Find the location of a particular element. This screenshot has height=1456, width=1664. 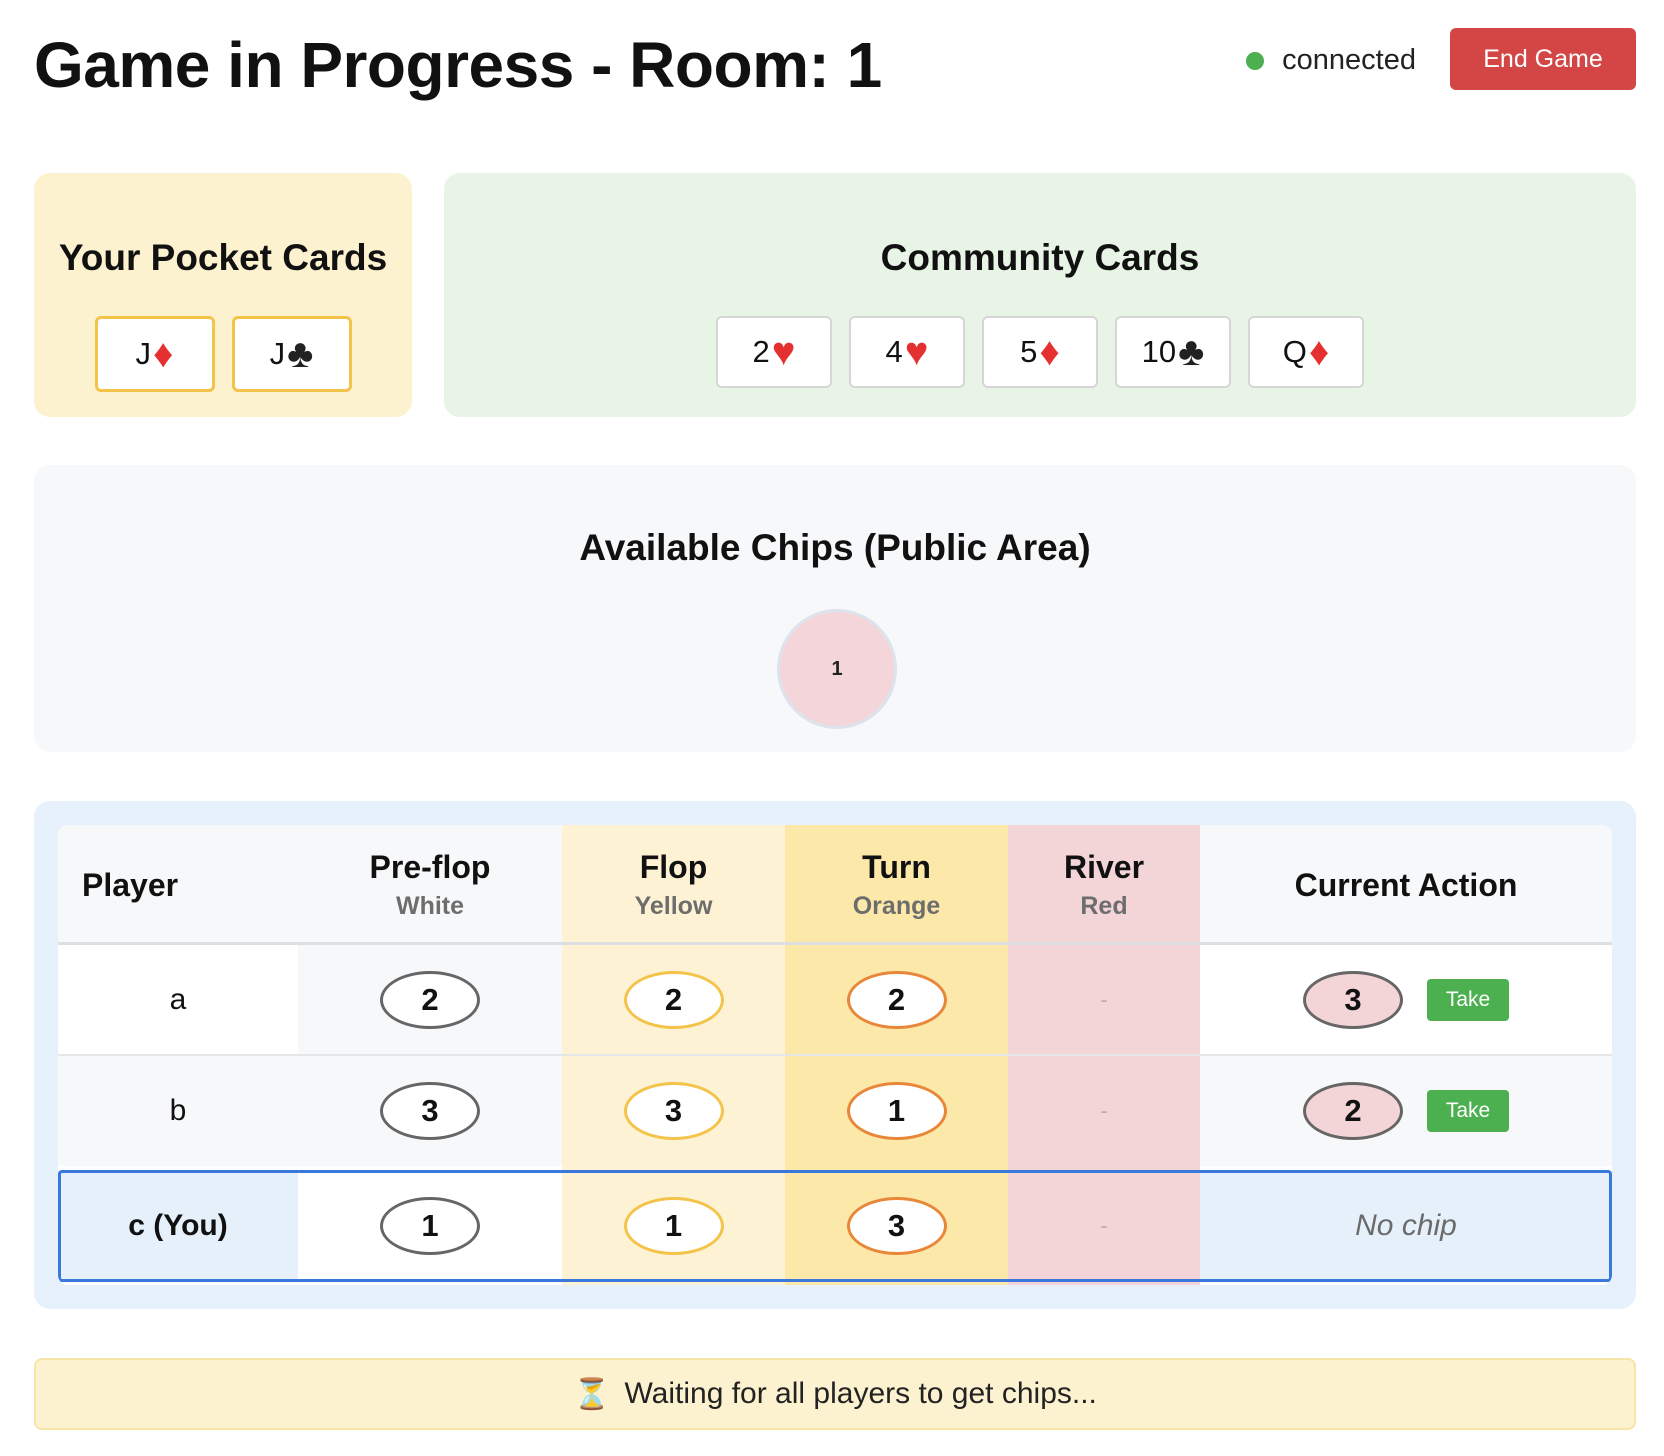

turn-cell: 1 is located at coordinates (896, 1111).